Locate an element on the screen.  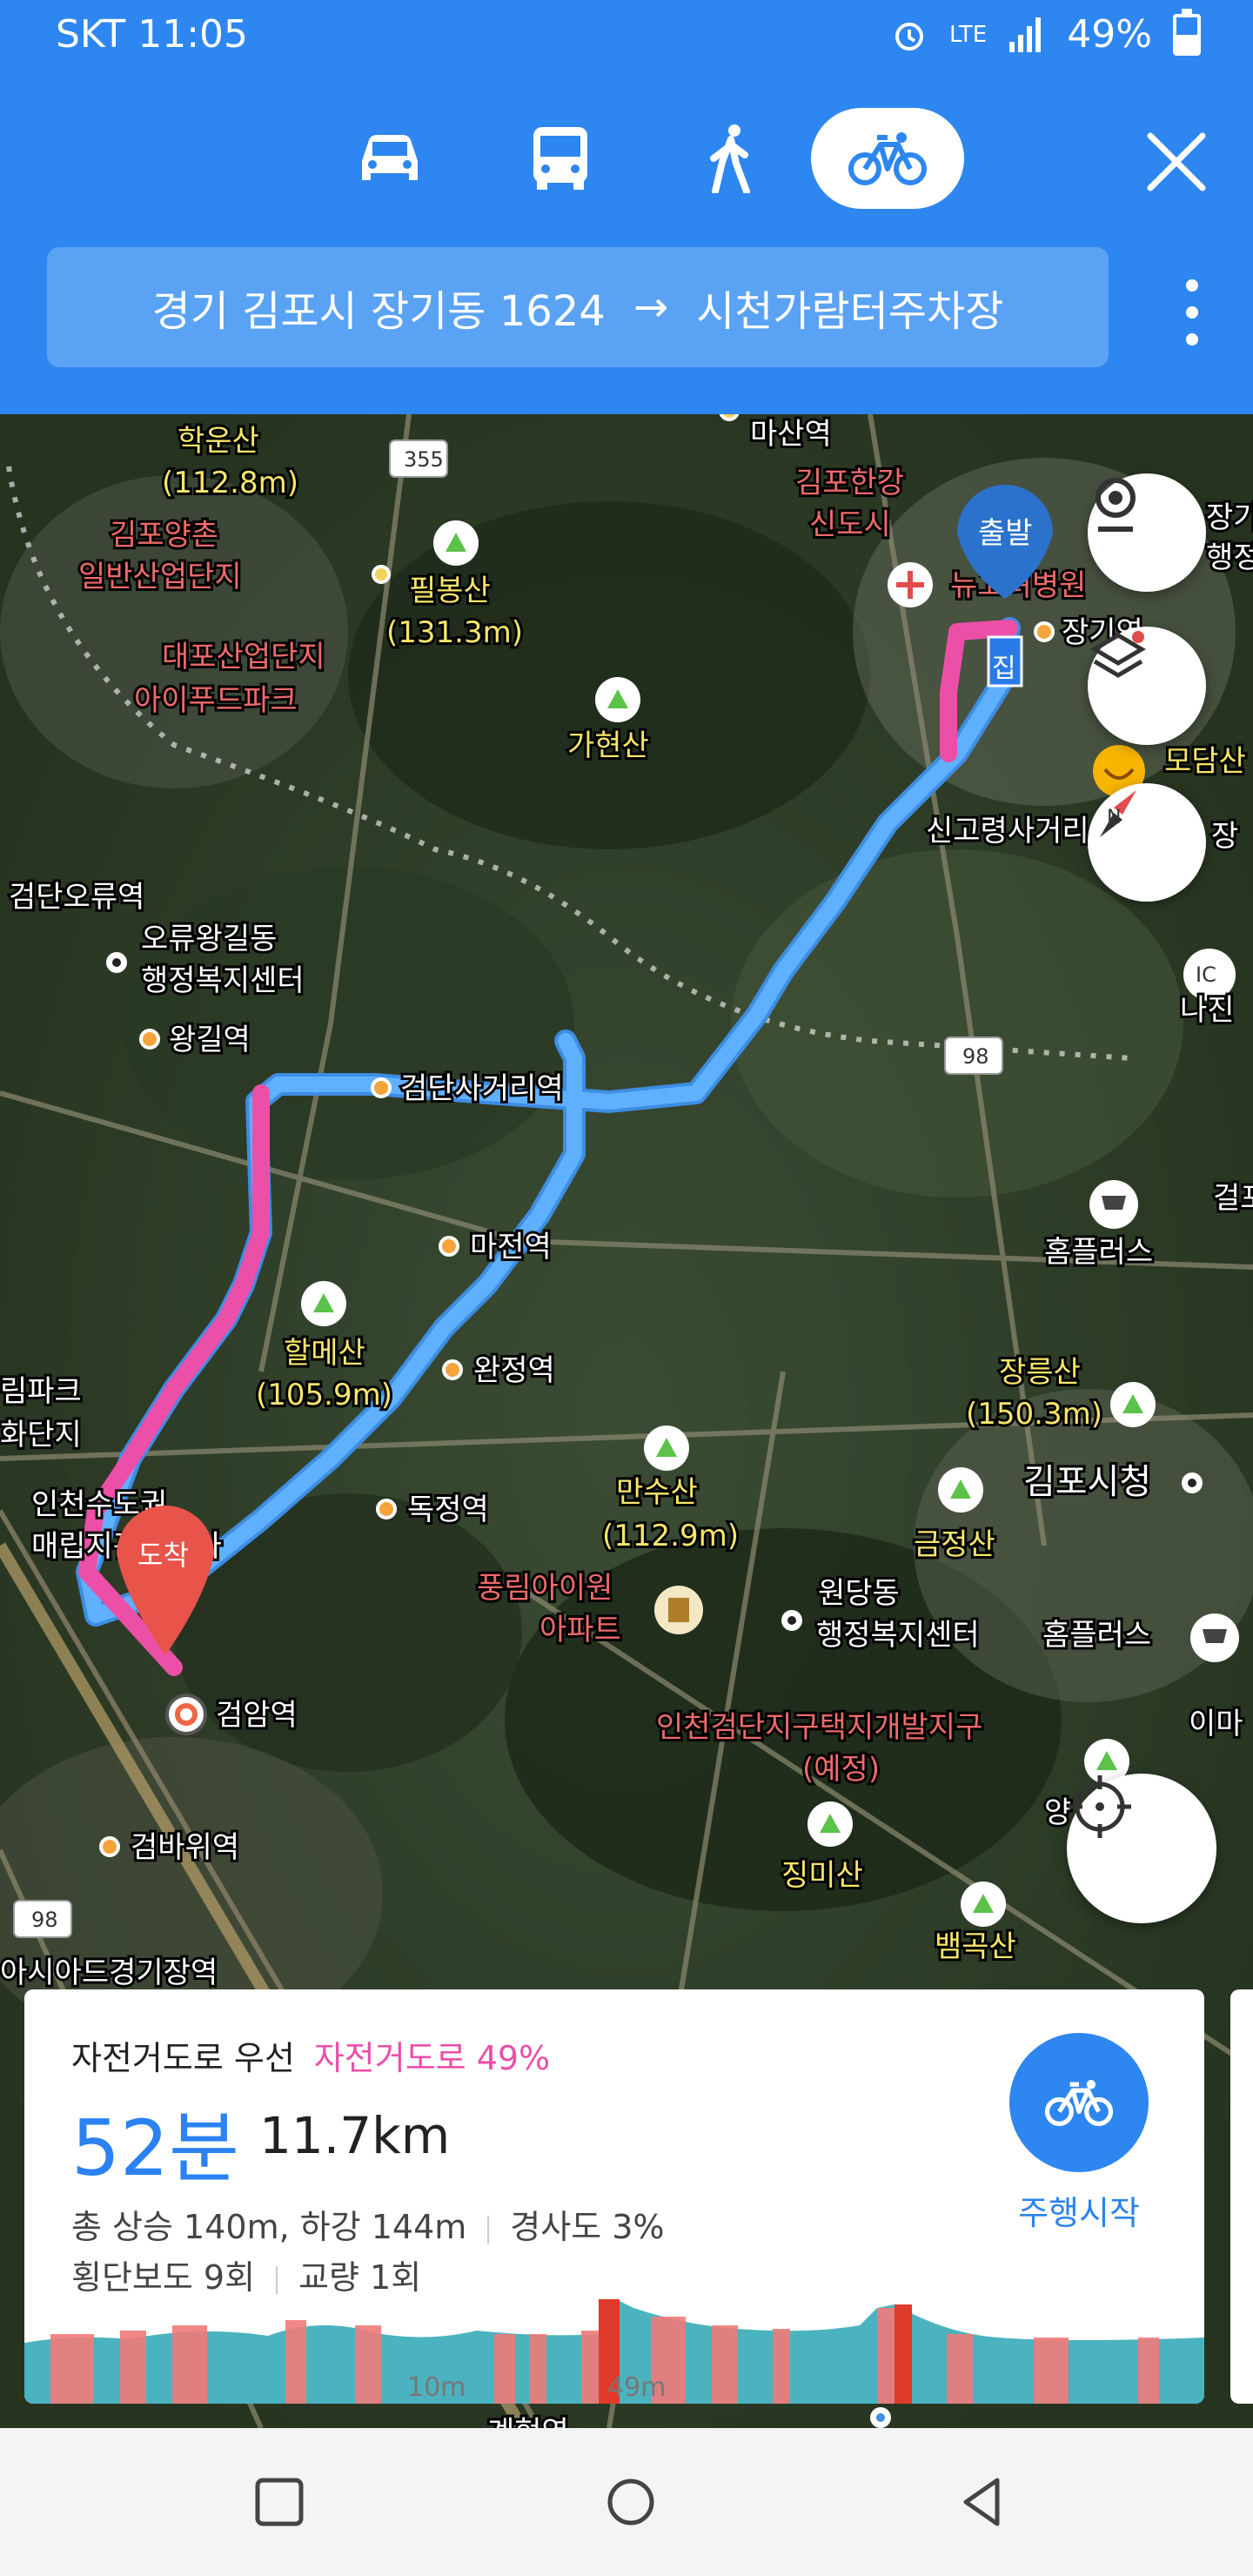
elevation-info: 총 상승 140m, 하강 144m 경사도 3% is located at coordinates (368, 2224).